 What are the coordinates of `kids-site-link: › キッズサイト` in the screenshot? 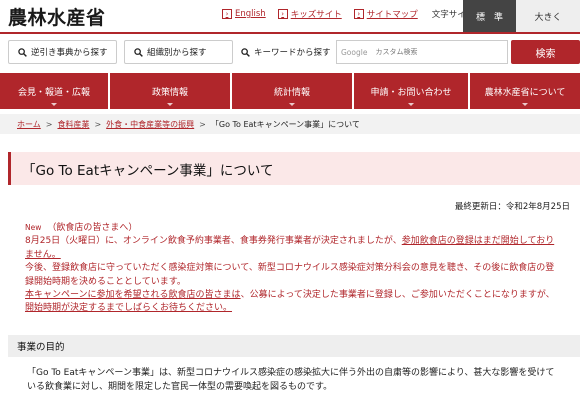 It's located at (309, 14).